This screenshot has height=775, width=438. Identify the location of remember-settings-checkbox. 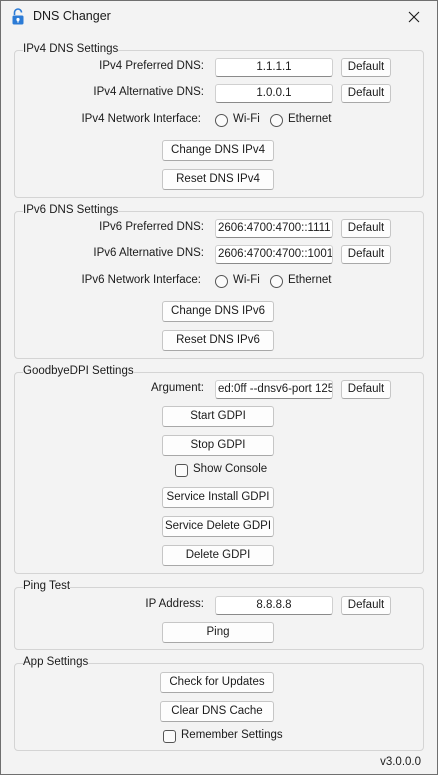
(169, 736).